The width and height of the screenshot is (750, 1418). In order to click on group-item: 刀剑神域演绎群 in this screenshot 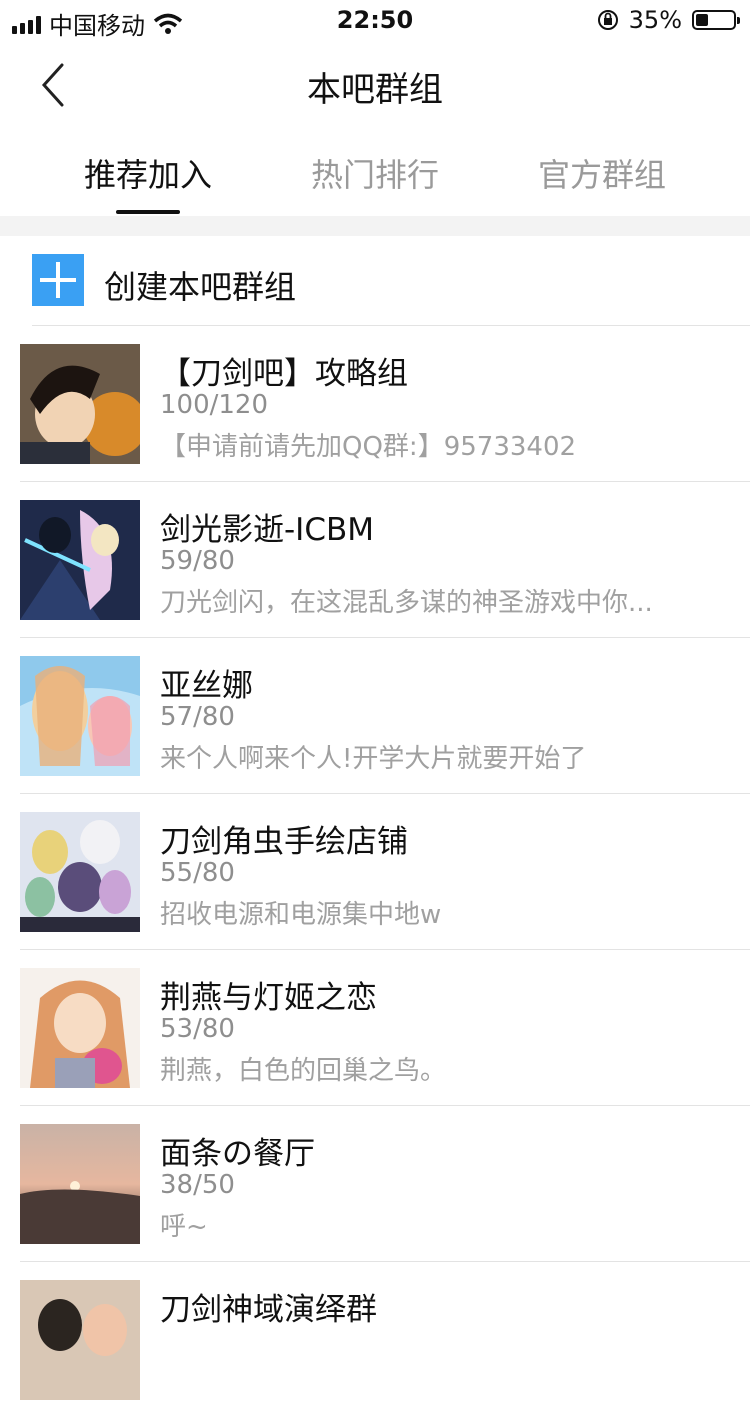, I will do `click(375, 1340)`.